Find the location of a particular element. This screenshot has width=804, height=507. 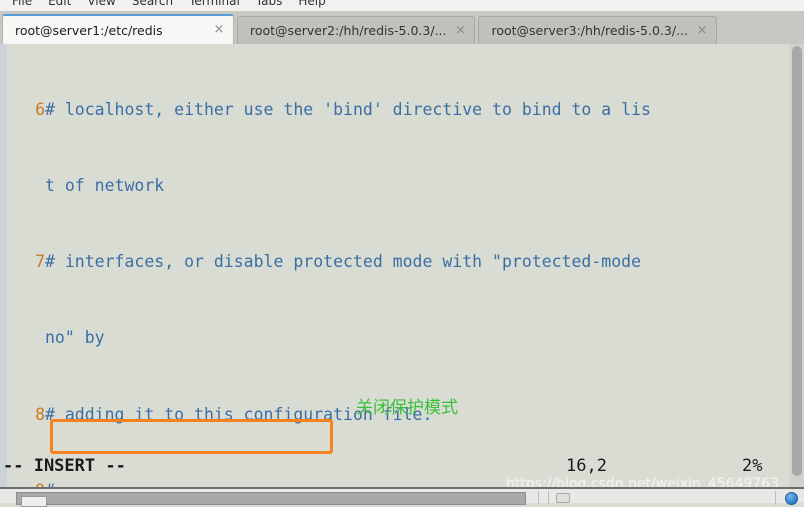

tab-server2: root@server2:/hh/redis-5.0.3/... × is located at coordinates (356, 30).